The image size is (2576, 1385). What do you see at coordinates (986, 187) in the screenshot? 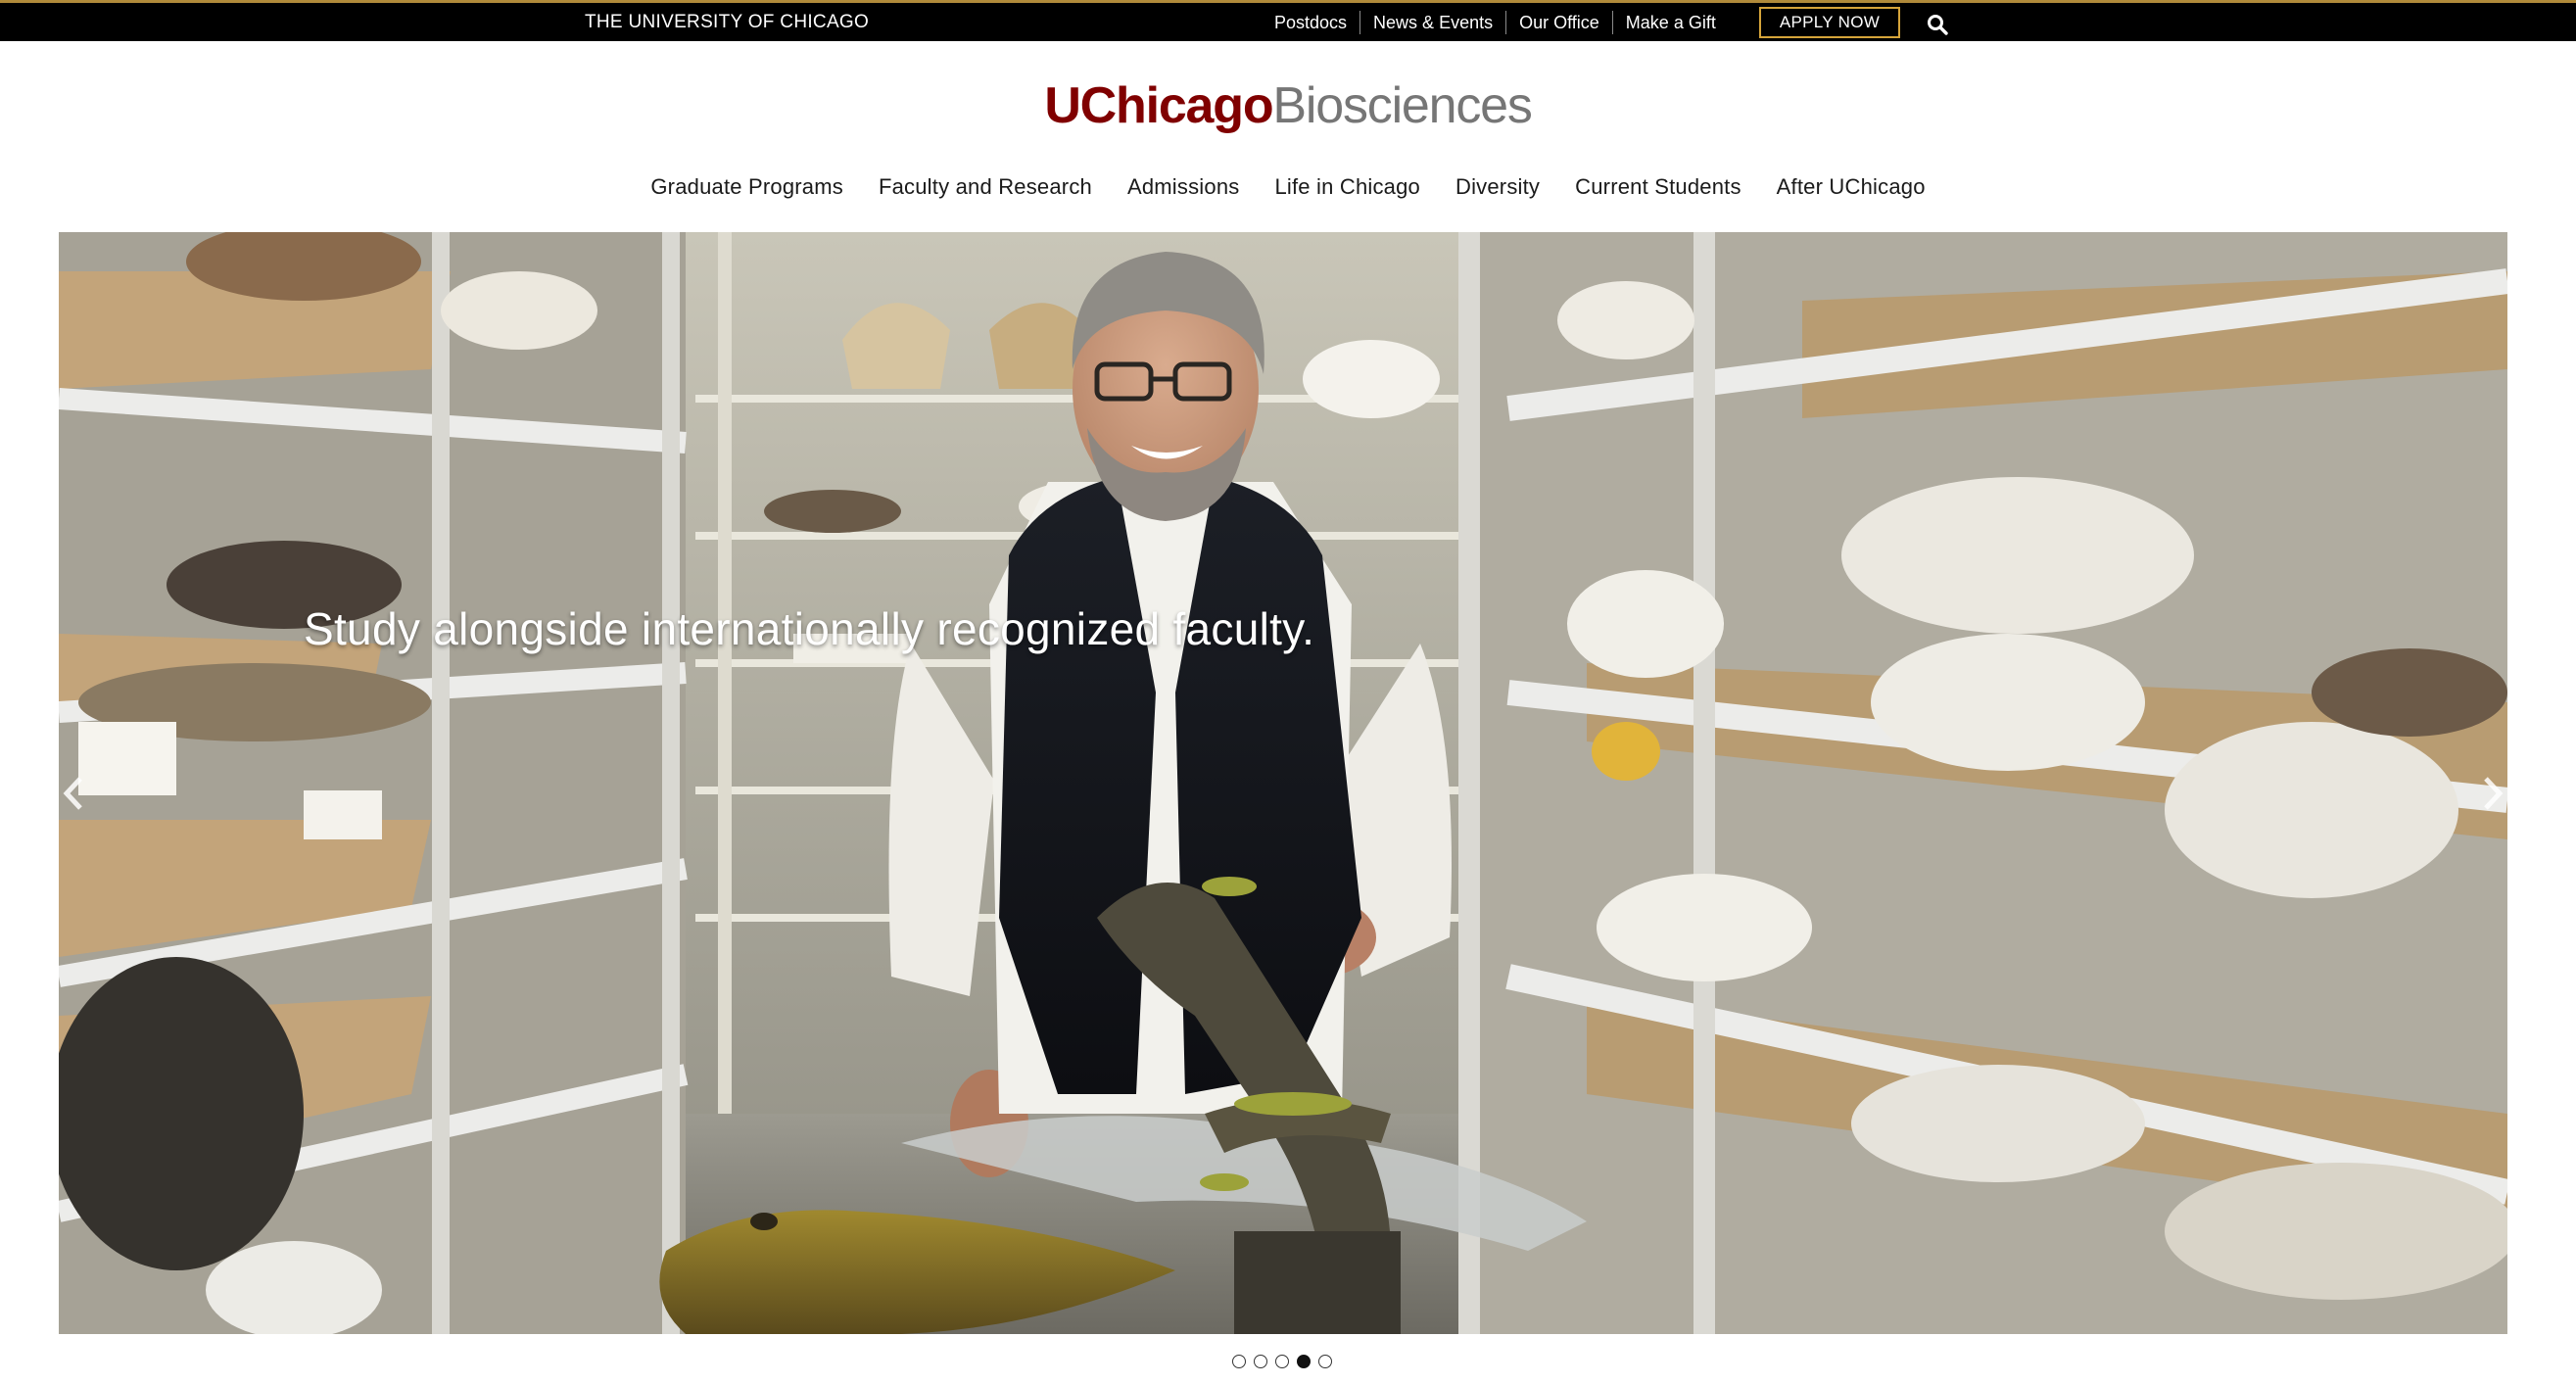
I see `nav-faculty-and-research: Faculty and Research` at bounding box center [986, 187].